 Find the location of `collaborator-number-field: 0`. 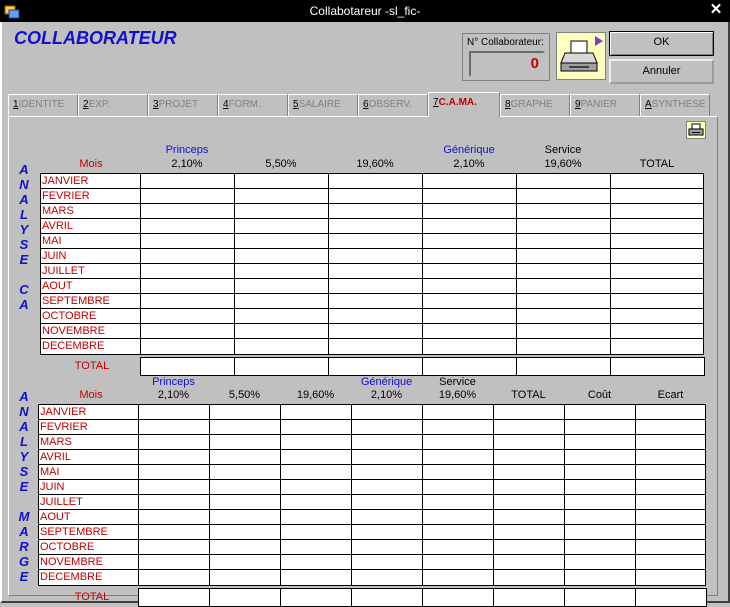

collaborator-number-field: 0 is located at coordinates (507, 64).